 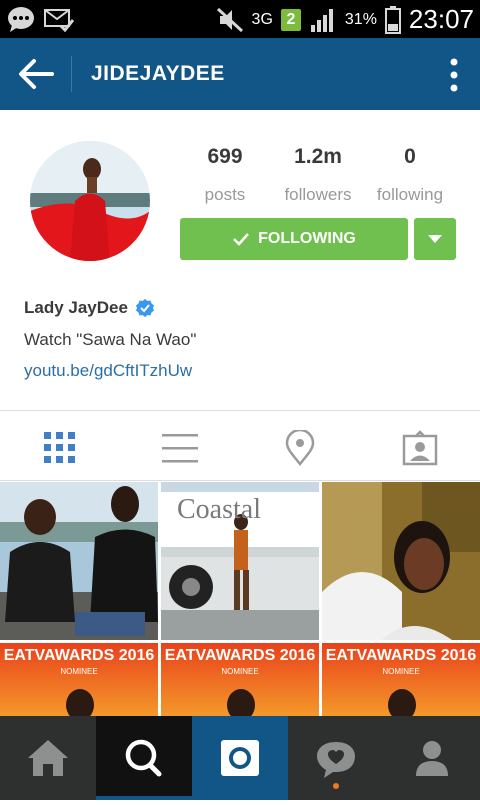 What do you see at coordinates (79, 680) in the screenshot?
I see `grid-photo-4: EATVAWARDS 2016 NOMINEE` at bounding box center [79, 680].